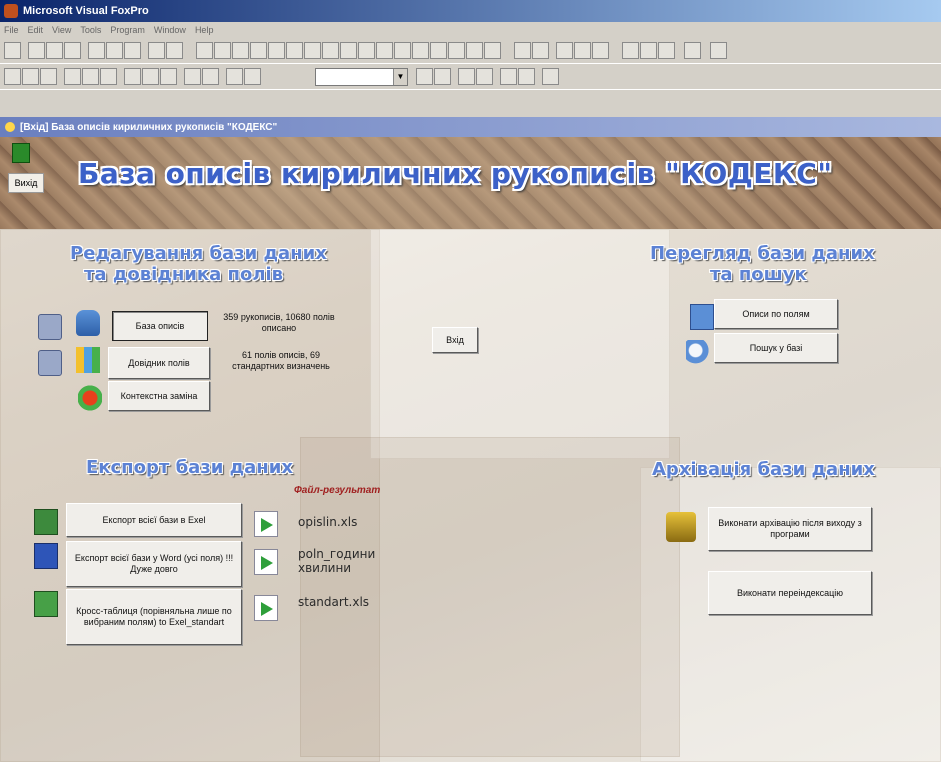 Image resolution: width=941 pixels, height=762 pixels. I want to click on save-icon, so click(48, 76).